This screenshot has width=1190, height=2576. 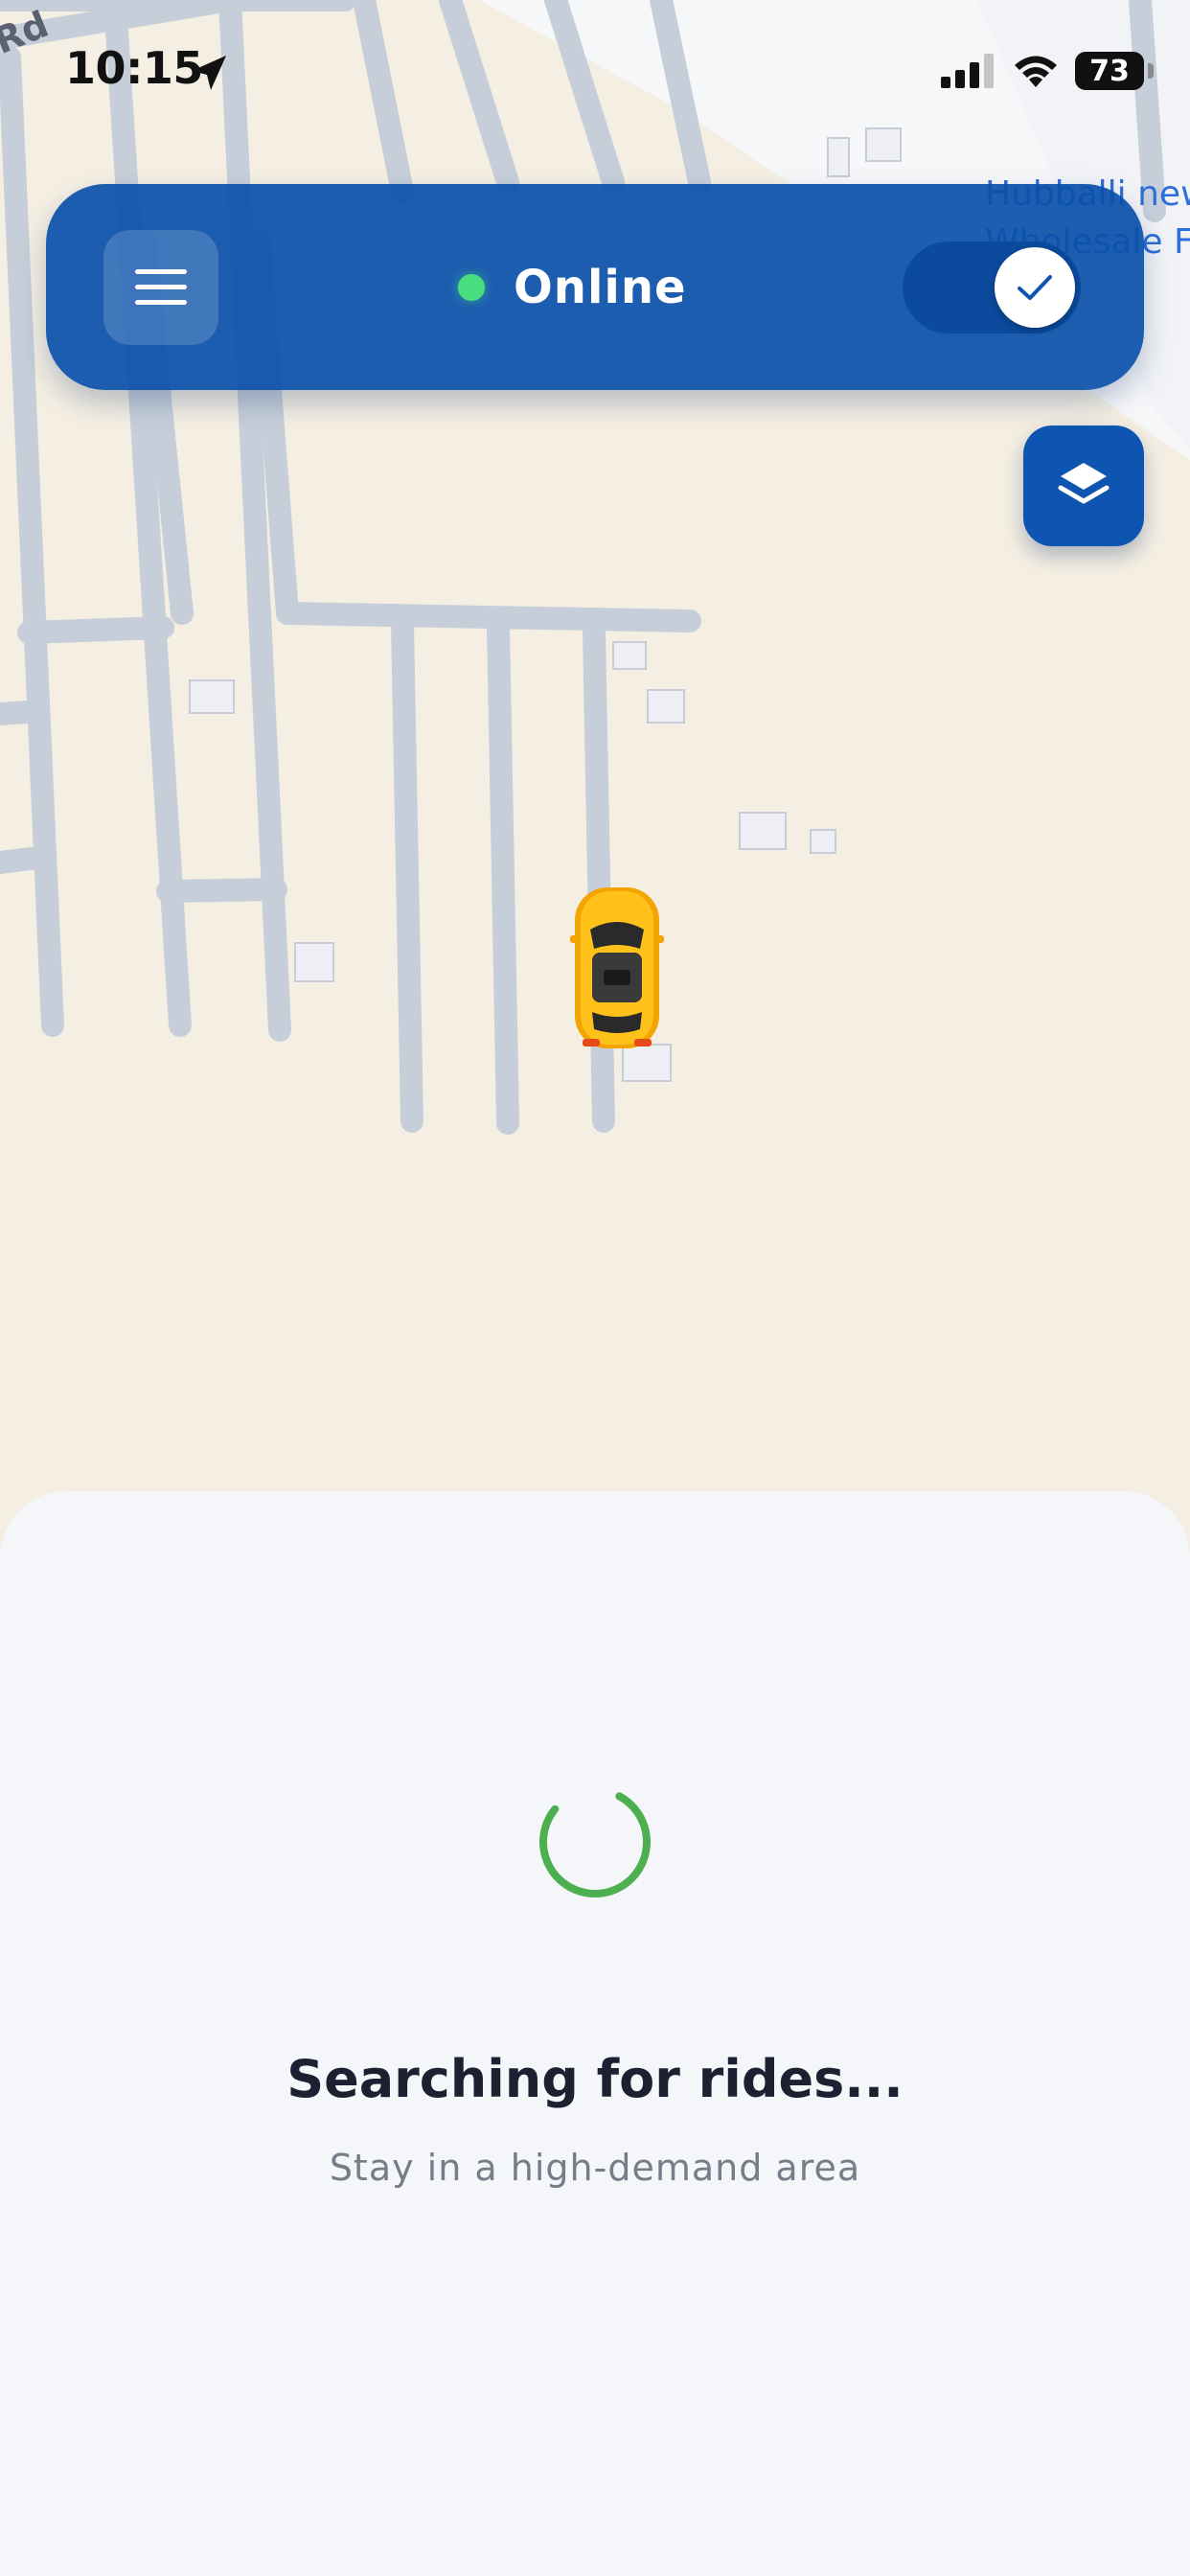 What do you see at coordinates (992, 288) in the screenshot?
I see `online-toggle` at bounding box center [992, 288].